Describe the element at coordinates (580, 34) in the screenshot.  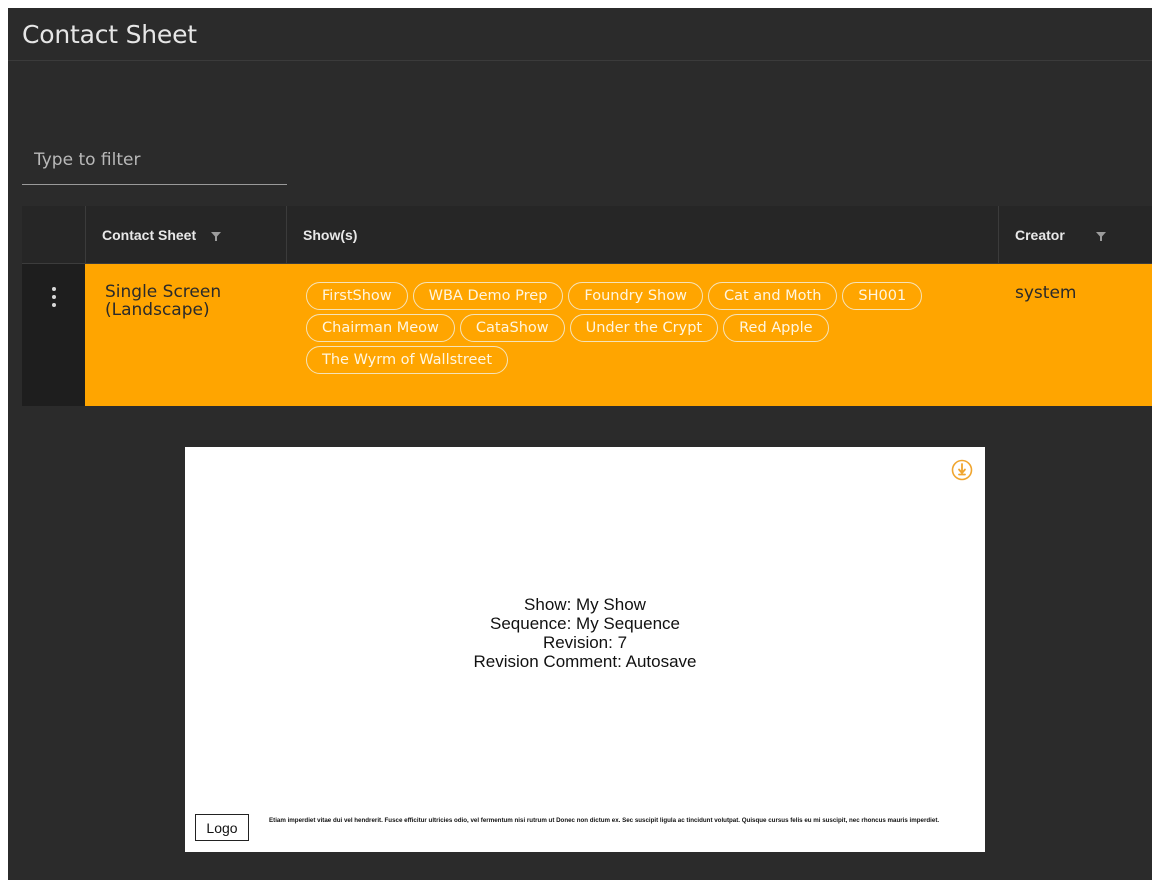
I see `title-bar: Contact Sheet` at that location.